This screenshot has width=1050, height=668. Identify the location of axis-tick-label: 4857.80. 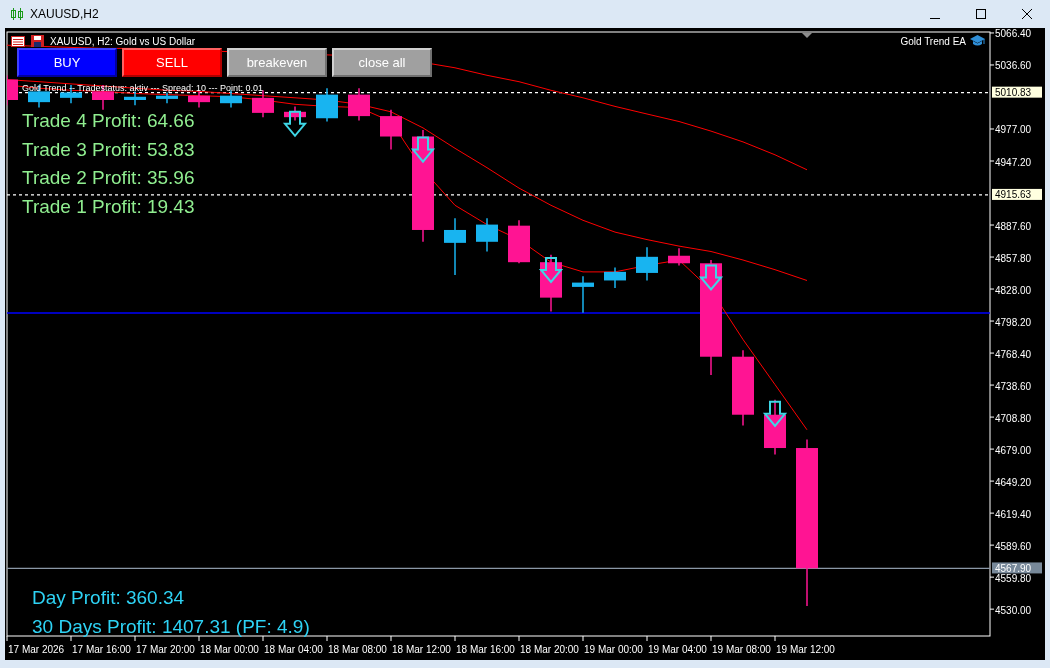
(1013, 258).